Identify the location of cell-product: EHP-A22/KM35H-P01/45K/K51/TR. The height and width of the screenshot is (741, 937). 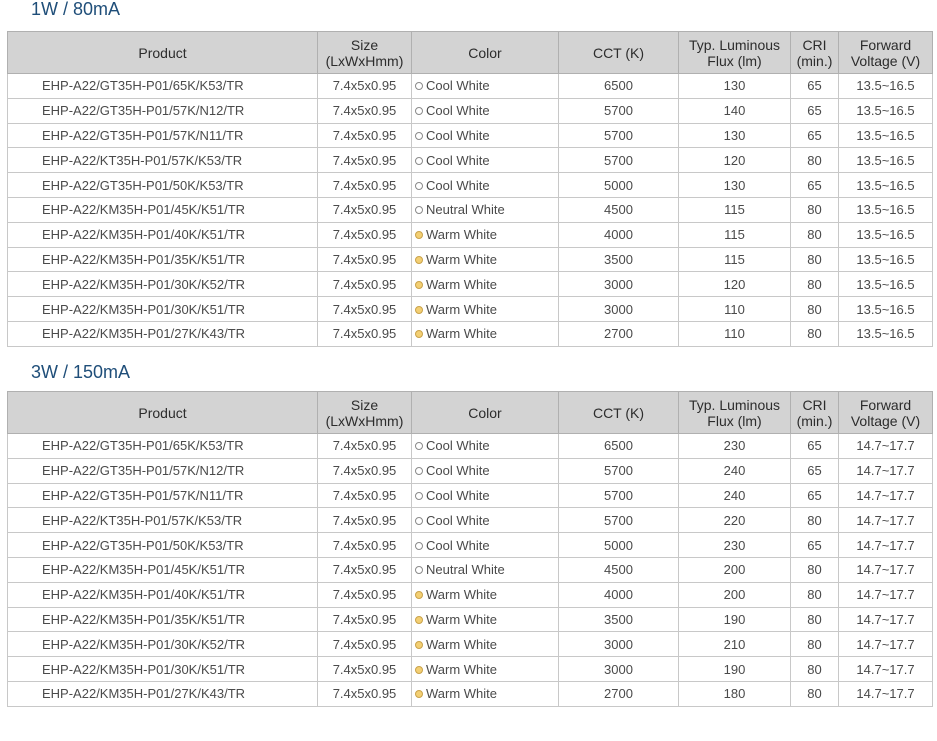
(162, 209).